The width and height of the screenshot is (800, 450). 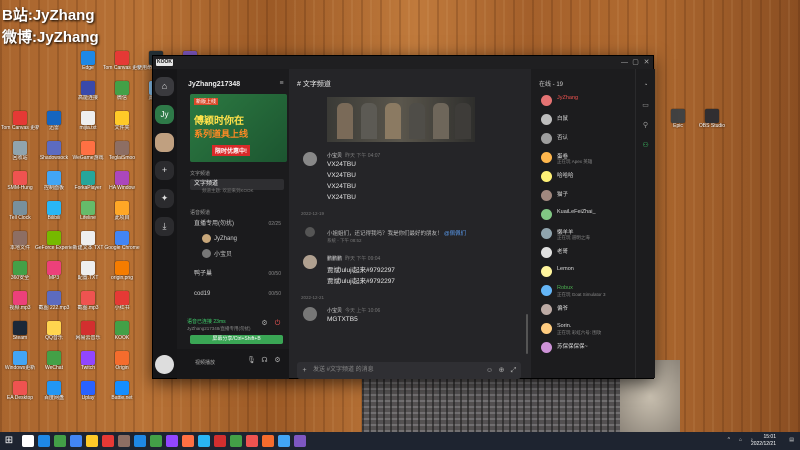 I want to click on desktop-icon: Steam, so click(x=20, y=333).